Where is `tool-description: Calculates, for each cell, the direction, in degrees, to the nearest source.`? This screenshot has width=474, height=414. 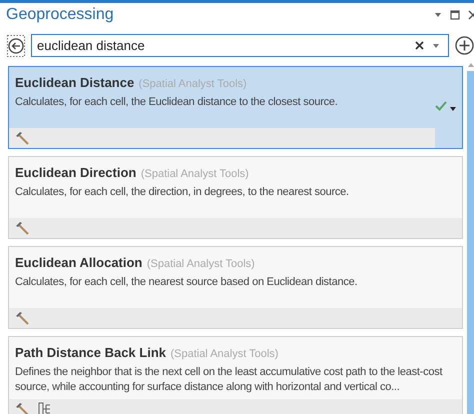 tool-description: Calculates, for each cell, the direction, in degrees, to the nearest source. is located at coordinates (182, 192).